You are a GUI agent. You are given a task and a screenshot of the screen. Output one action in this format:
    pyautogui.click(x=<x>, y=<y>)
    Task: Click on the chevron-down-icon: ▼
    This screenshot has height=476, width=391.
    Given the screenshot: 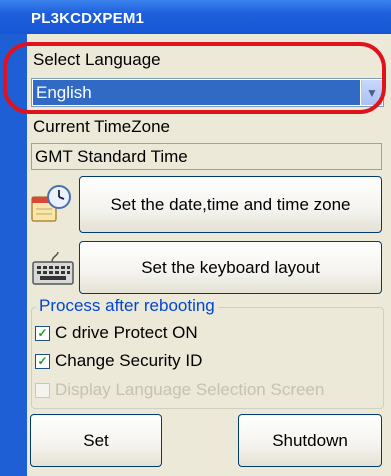 What is the action you would take?
    pyautogui.click(x=371, y=92)
    